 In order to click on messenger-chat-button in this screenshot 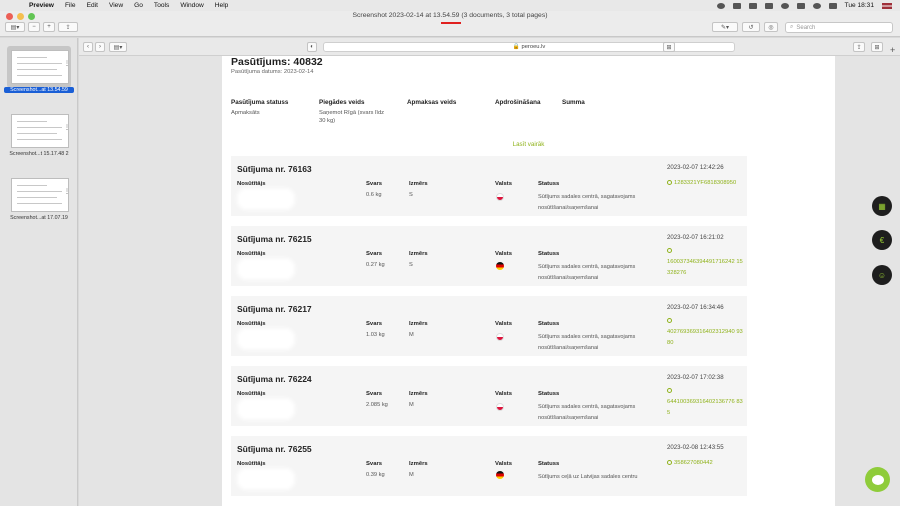, I will do `click(877, 479)`.